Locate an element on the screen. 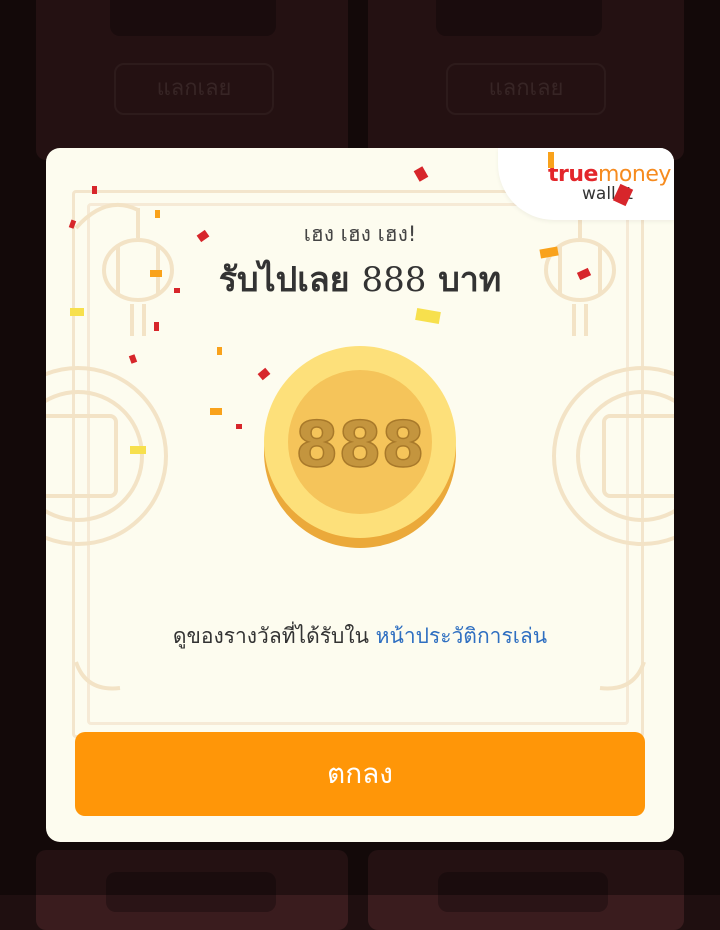  truemoney-wallet-logo: true money wallet is located at coordinates (586, 184).